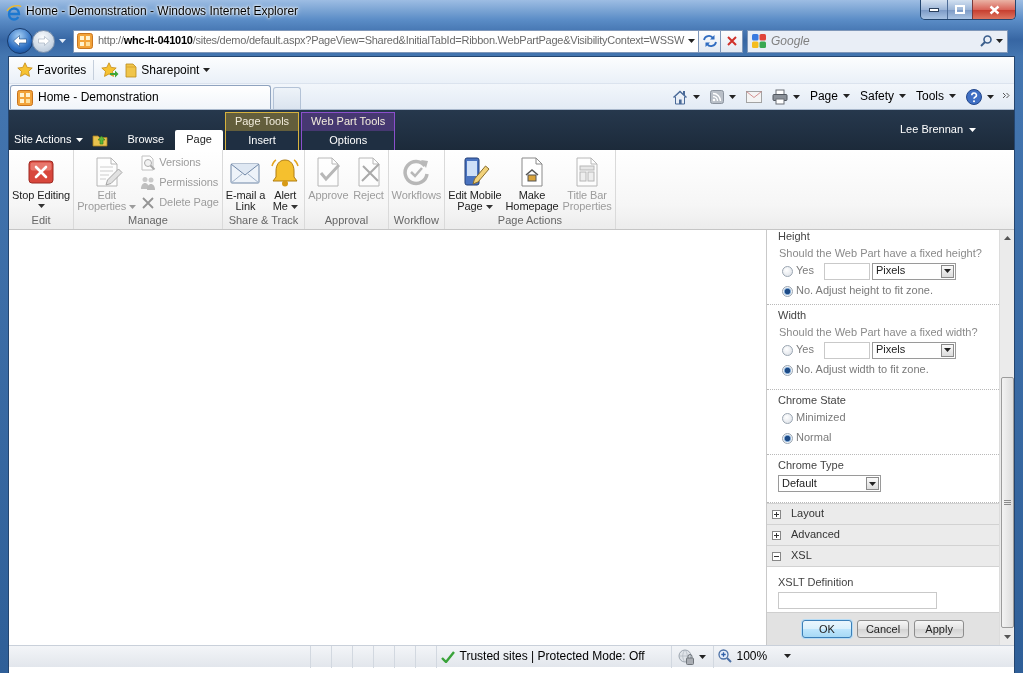 This screenshot has height=673, width=1023. I want to click on field-heading: Chrome State, so click(812, 400).